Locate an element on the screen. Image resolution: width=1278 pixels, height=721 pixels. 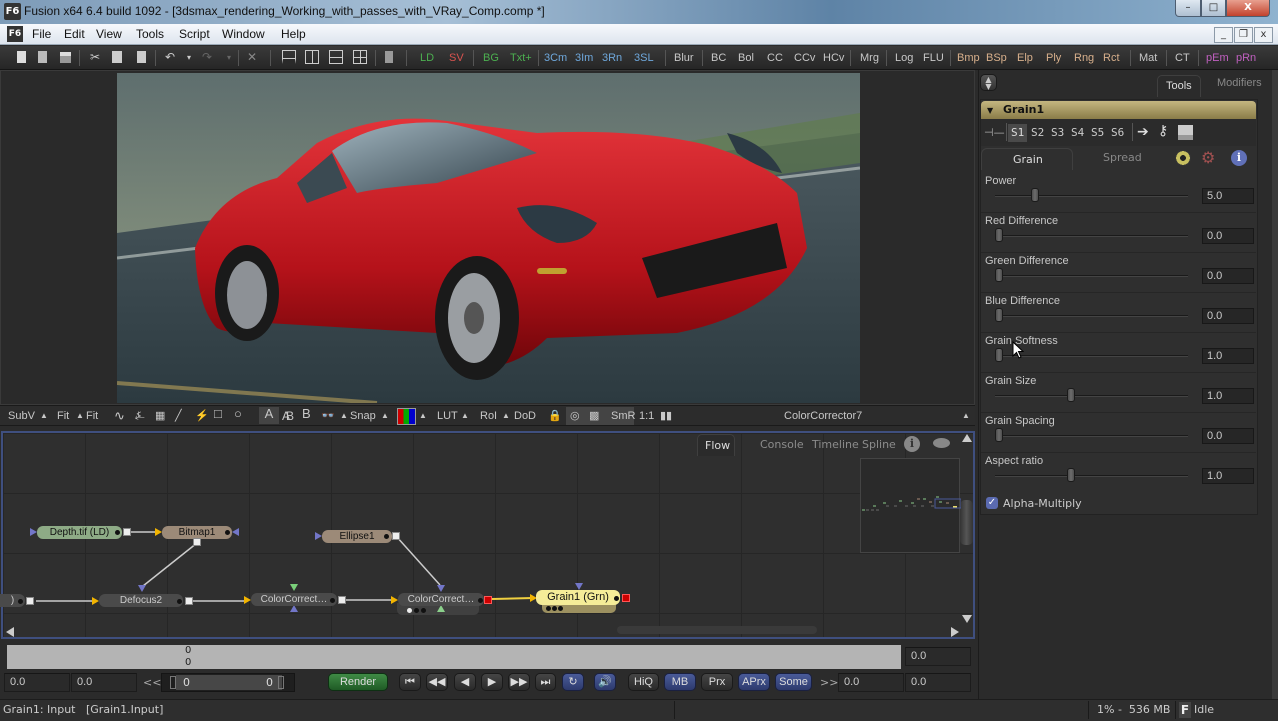
slot-s1: S1 is located at coordinates (1017, 132).